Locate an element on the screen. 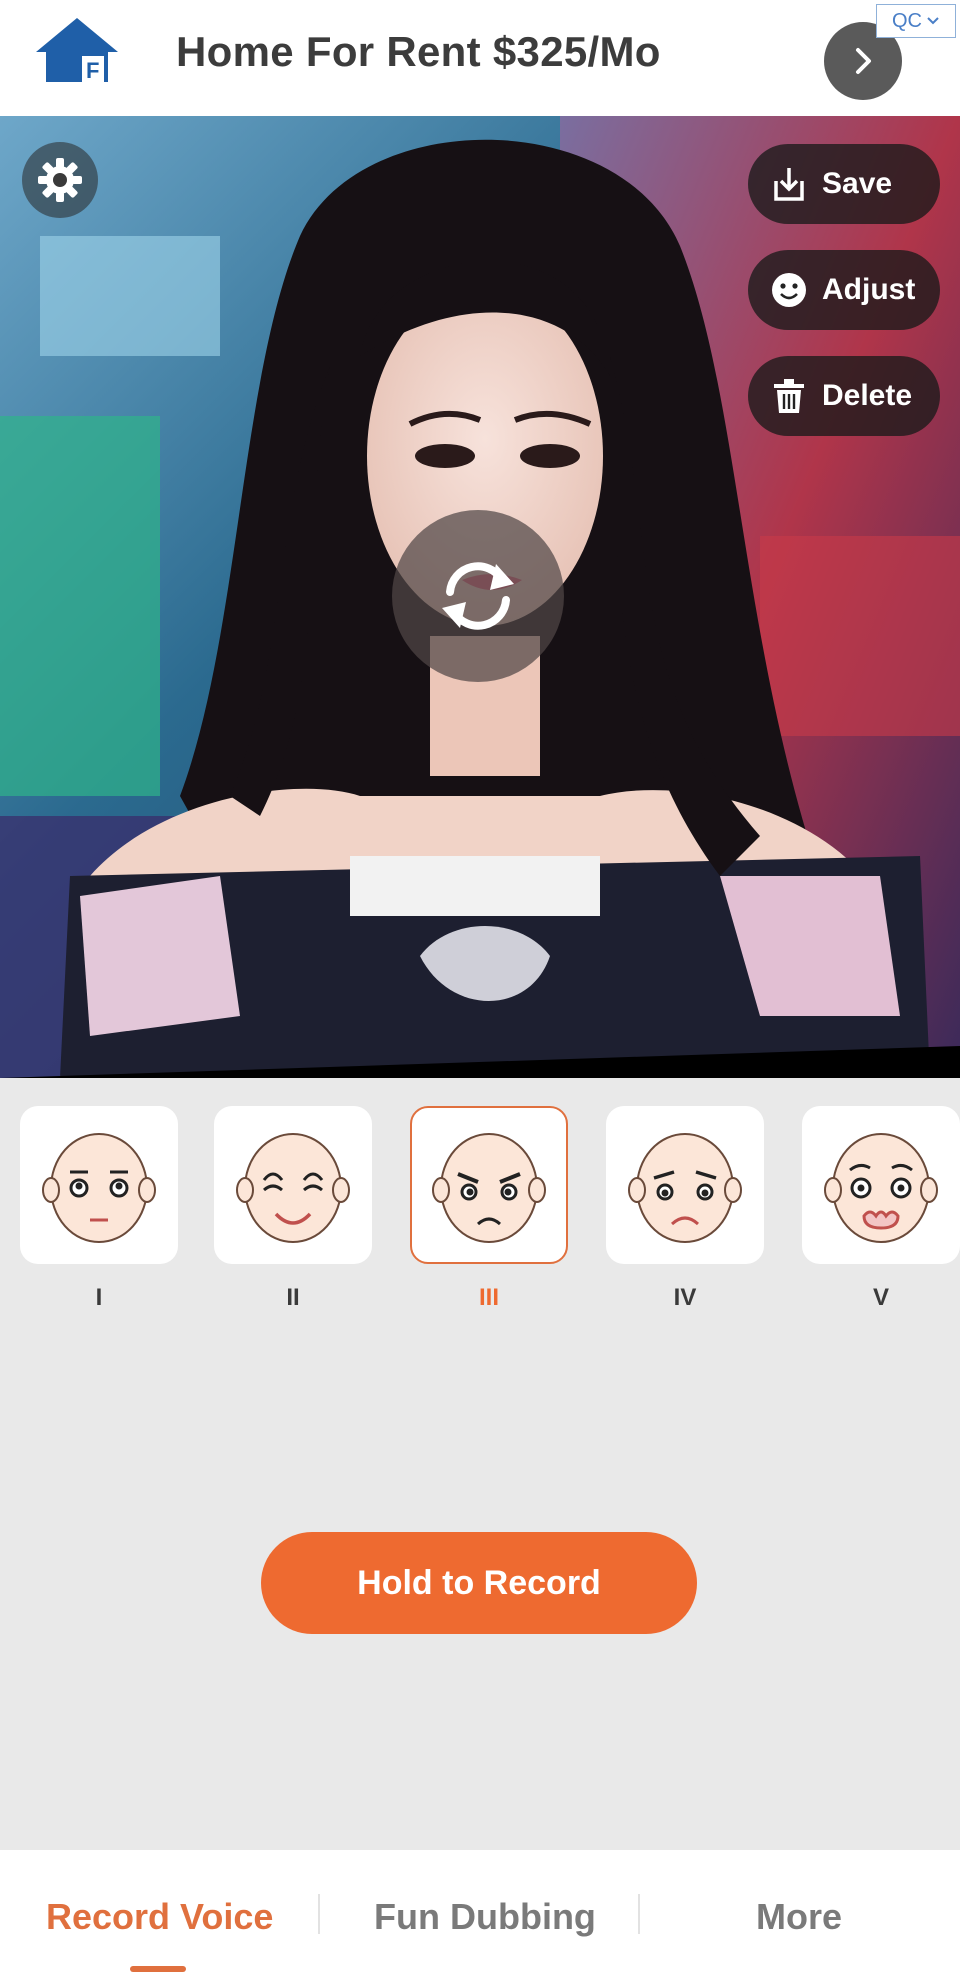  ad-banner: F Home For Rent $325/Mo QC is located at coordinates (480, 58).